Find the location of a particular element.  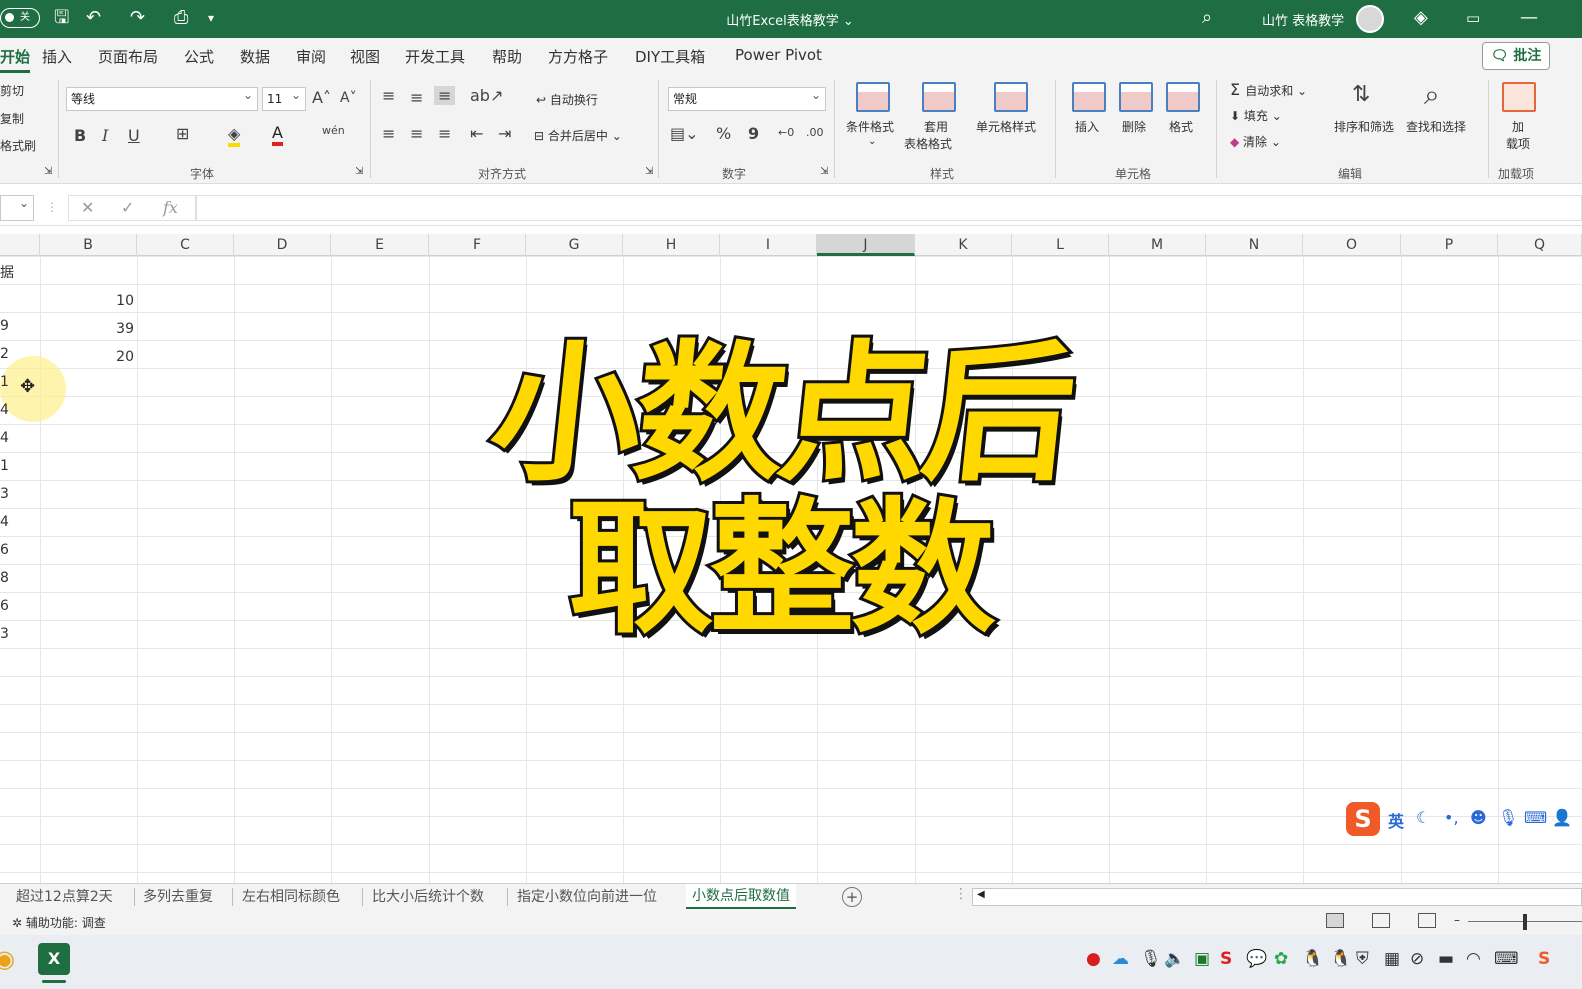

add-sheet-button: + is located at coordinates (852, 897).